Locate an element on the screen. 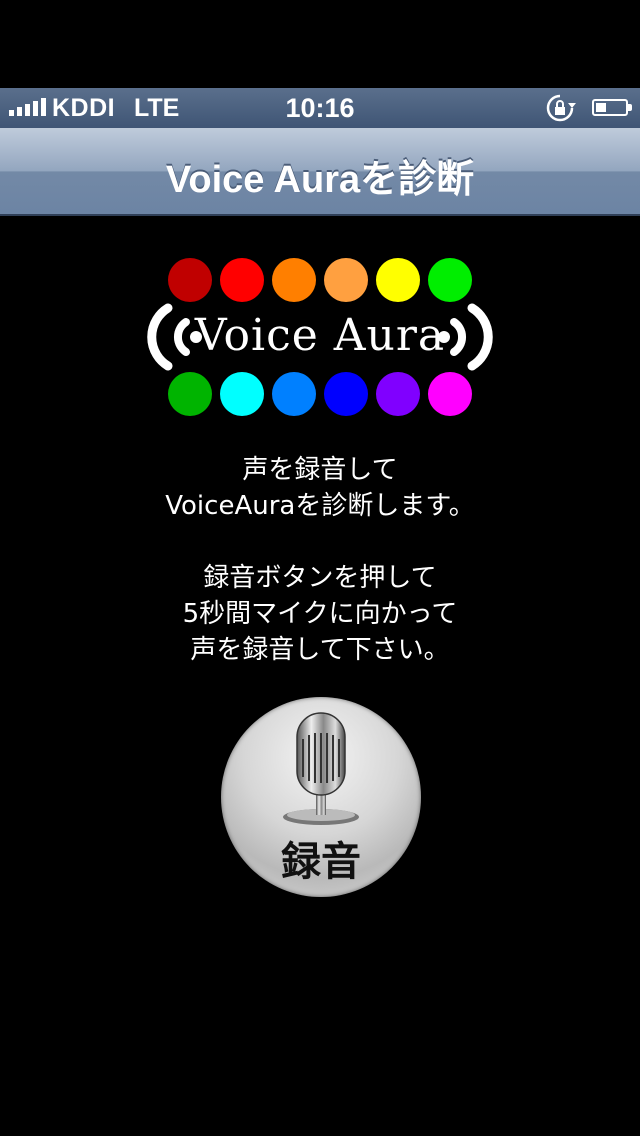 Image resolution: width=640 pixels, height=1136 pixels. navigation-bar: Voice Auraを診断 is located at coordinates (320, 172).